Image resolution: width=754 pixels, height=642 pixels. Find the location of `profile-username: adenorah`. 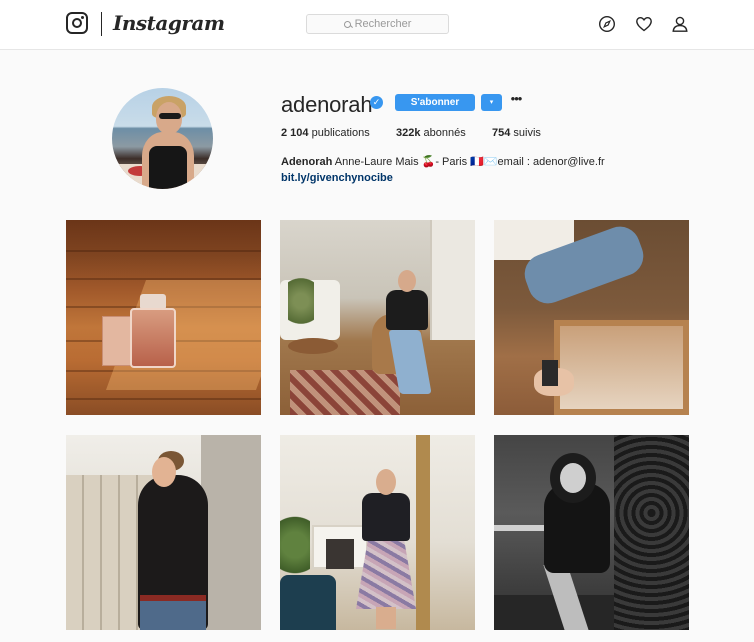

profile-username: adenorah is located at coordinates (327, 104).